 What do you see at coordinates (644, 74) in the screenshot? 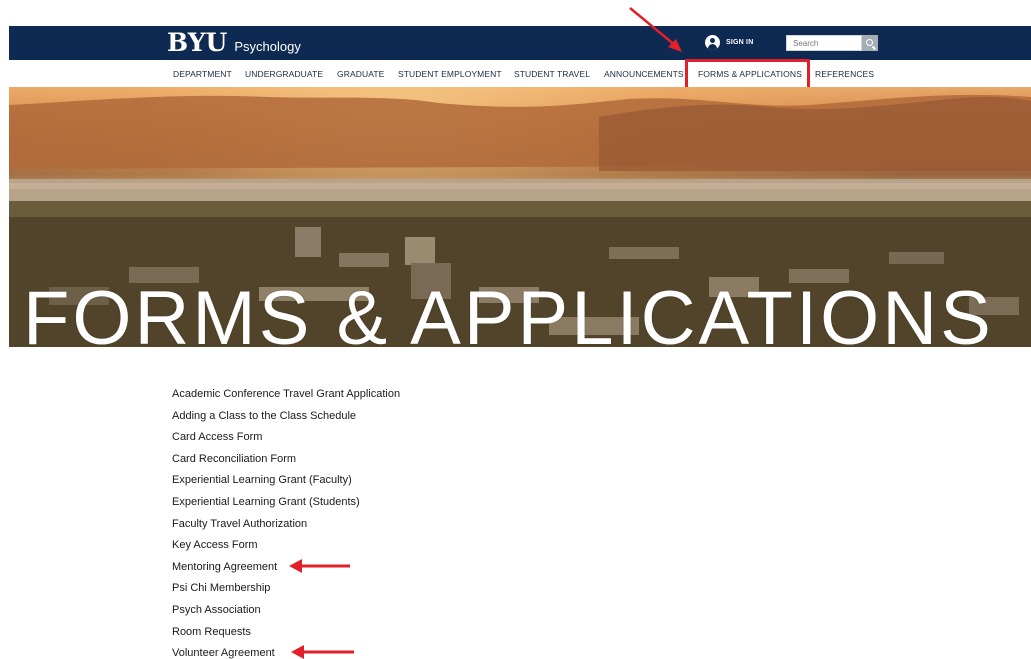
I see `nav-item-announcements: ANNOUNCEMENTS` at bounding box center [644, 74].